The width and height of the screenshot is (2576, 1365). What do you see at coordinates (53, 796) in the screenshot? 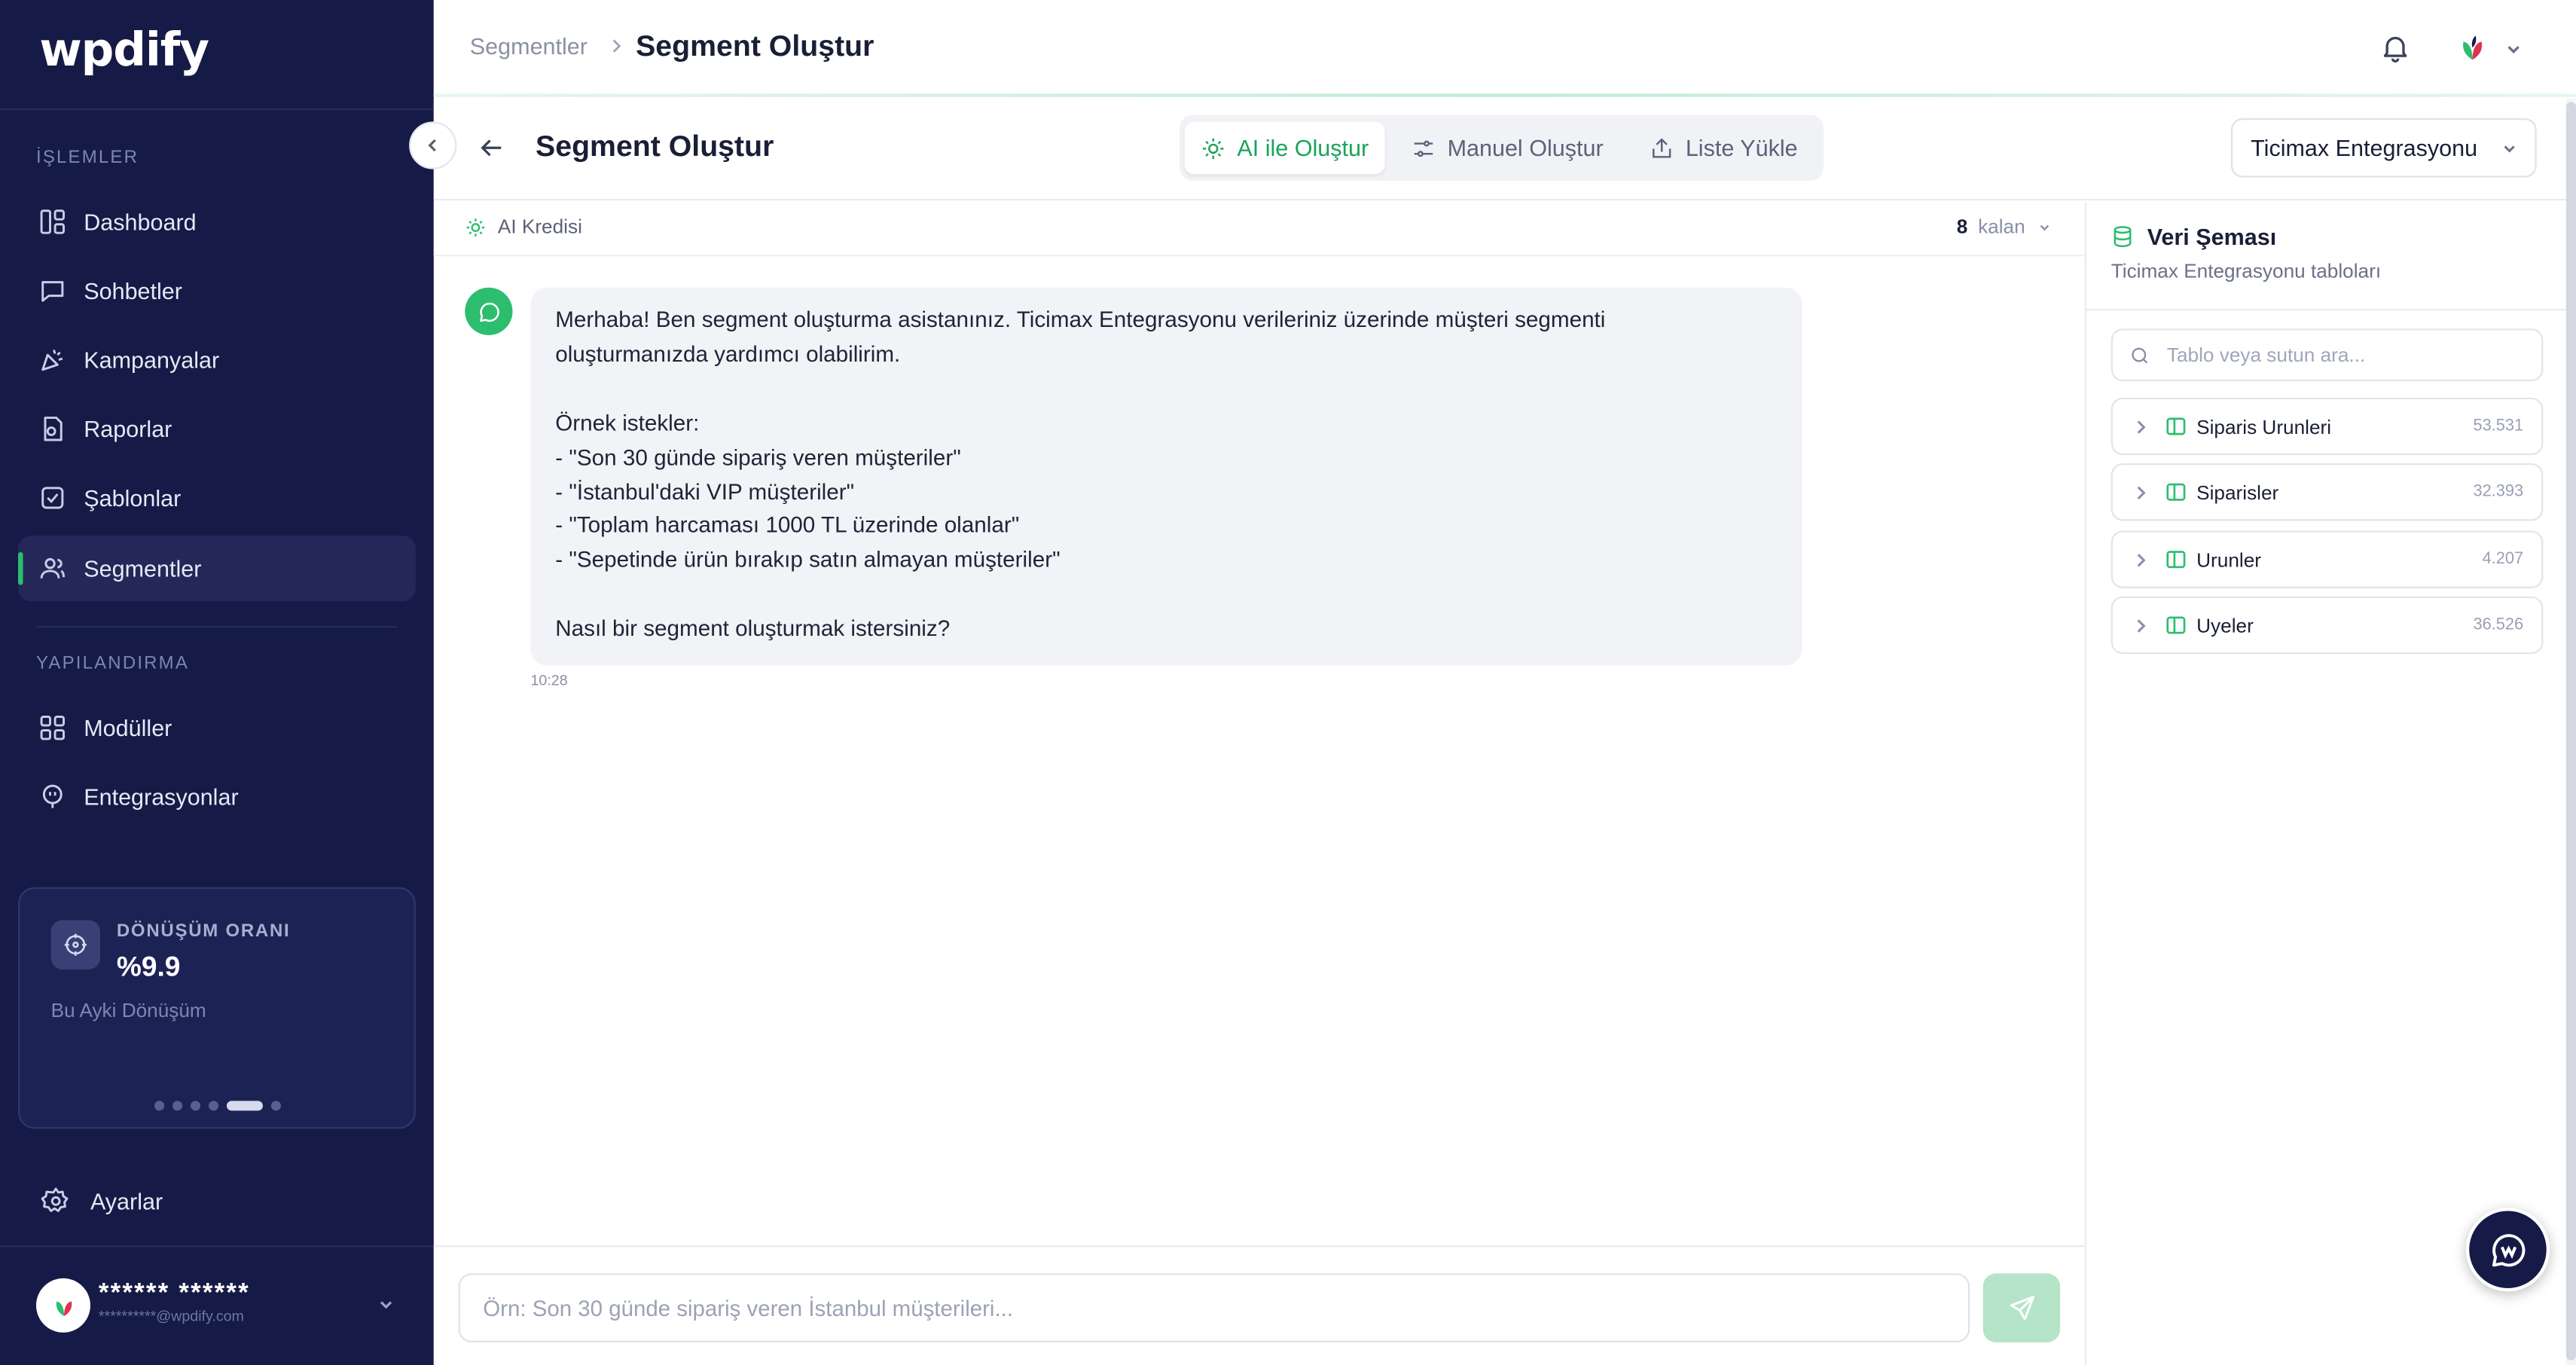
I see `plug-icon` at bounding box center [53, 796].